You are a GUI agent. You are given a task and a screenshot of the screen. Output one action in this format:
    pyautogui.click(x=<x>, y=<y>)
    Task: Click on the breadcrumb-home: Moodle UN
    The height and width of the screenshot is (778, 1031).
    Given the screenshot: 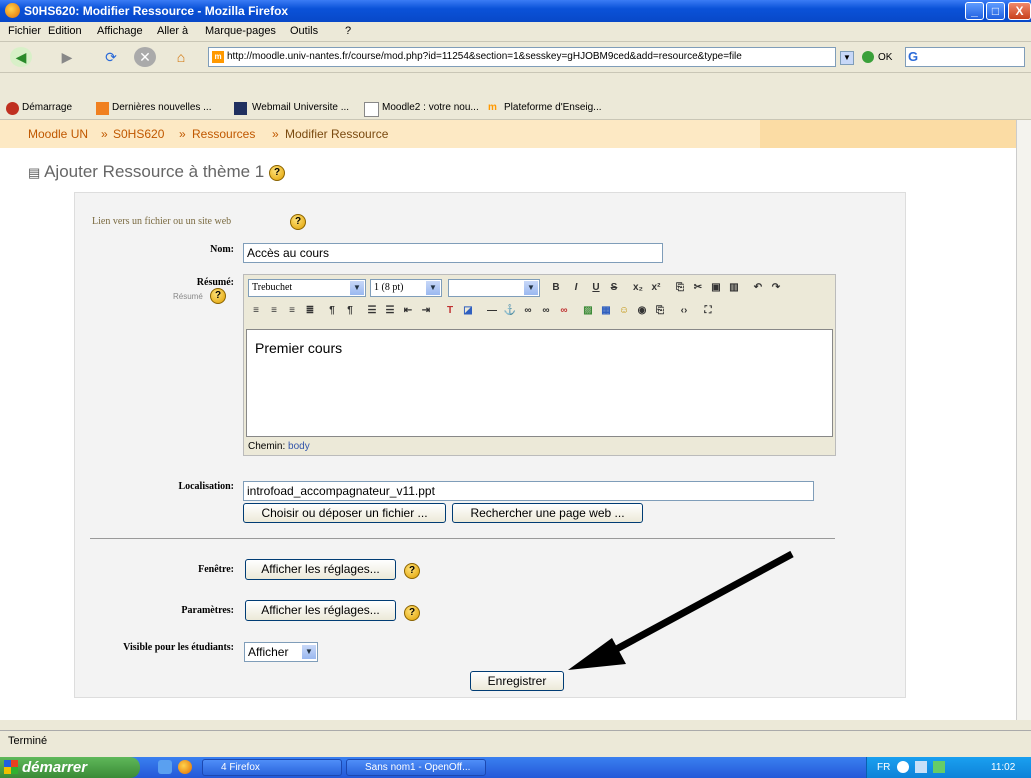 What is the action you would take?
    pyautogui.click(x=58, y=134)
    